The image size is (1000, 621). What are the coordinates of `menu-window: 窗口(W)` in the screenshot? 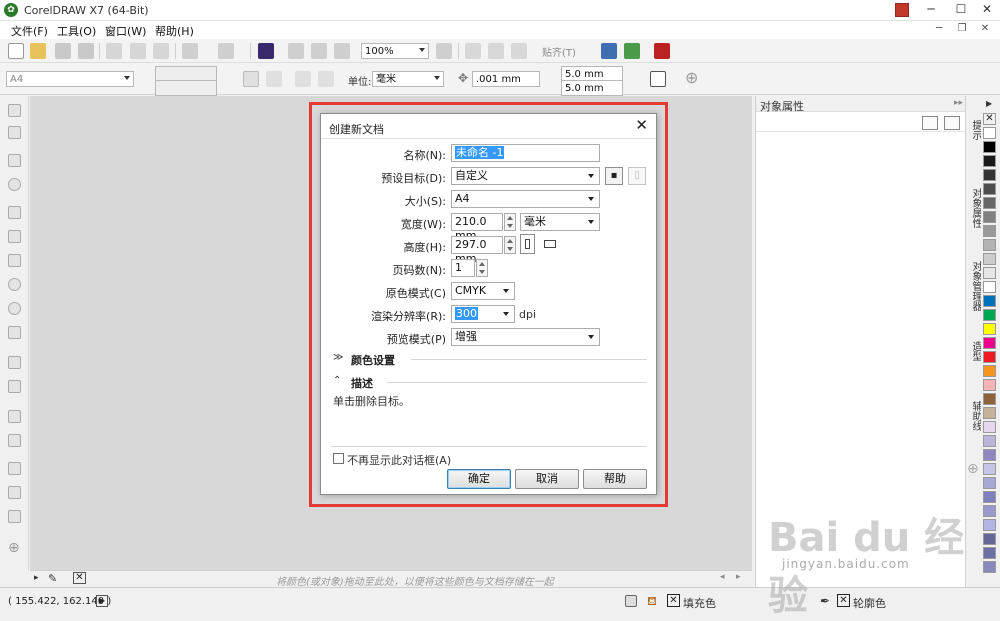 It's located at (125, 31).